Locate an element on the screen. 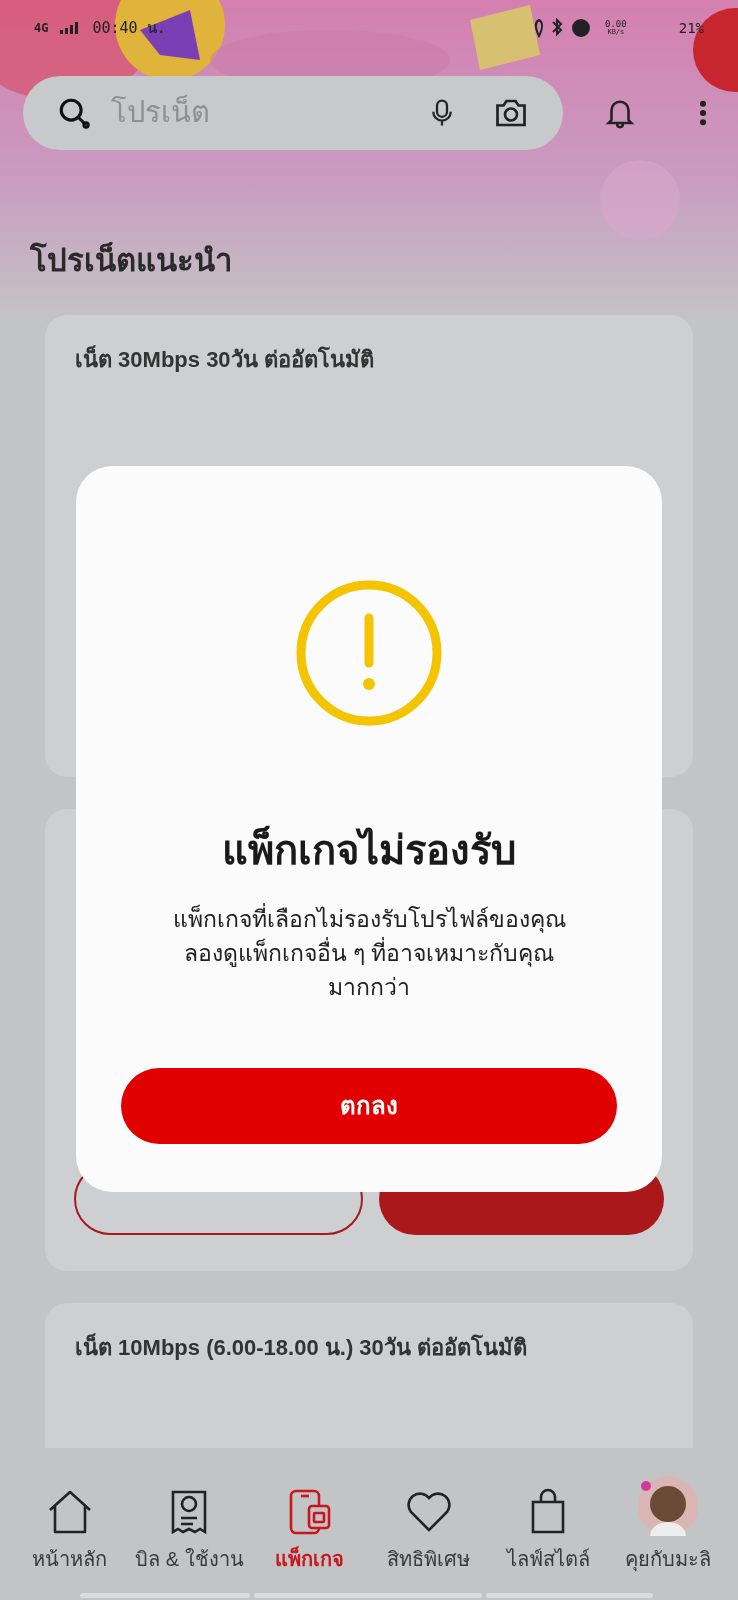 This screenshot has height=1600, width=738. dialog-message: แพ็กเกจที่เลือกไม่รองรับโปรไฟล์ของคุณ ลองดูแพ็กเกจอื่น ๆ ที่อาจเหมาะกับคุณ มากกว่า is located at coordinates (369, 953).